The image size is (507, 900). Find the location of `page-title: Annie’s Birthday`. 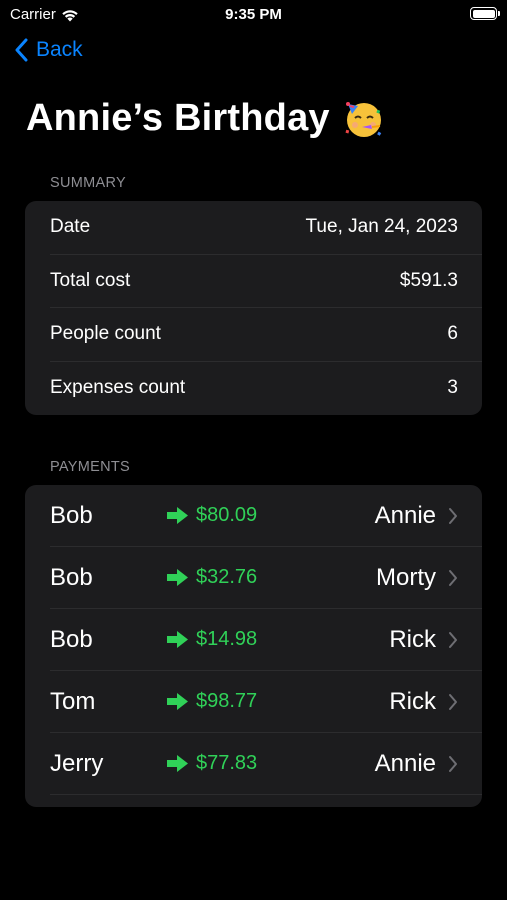

page-title: Annie’s Birthday is located at coordinates (206, 118).